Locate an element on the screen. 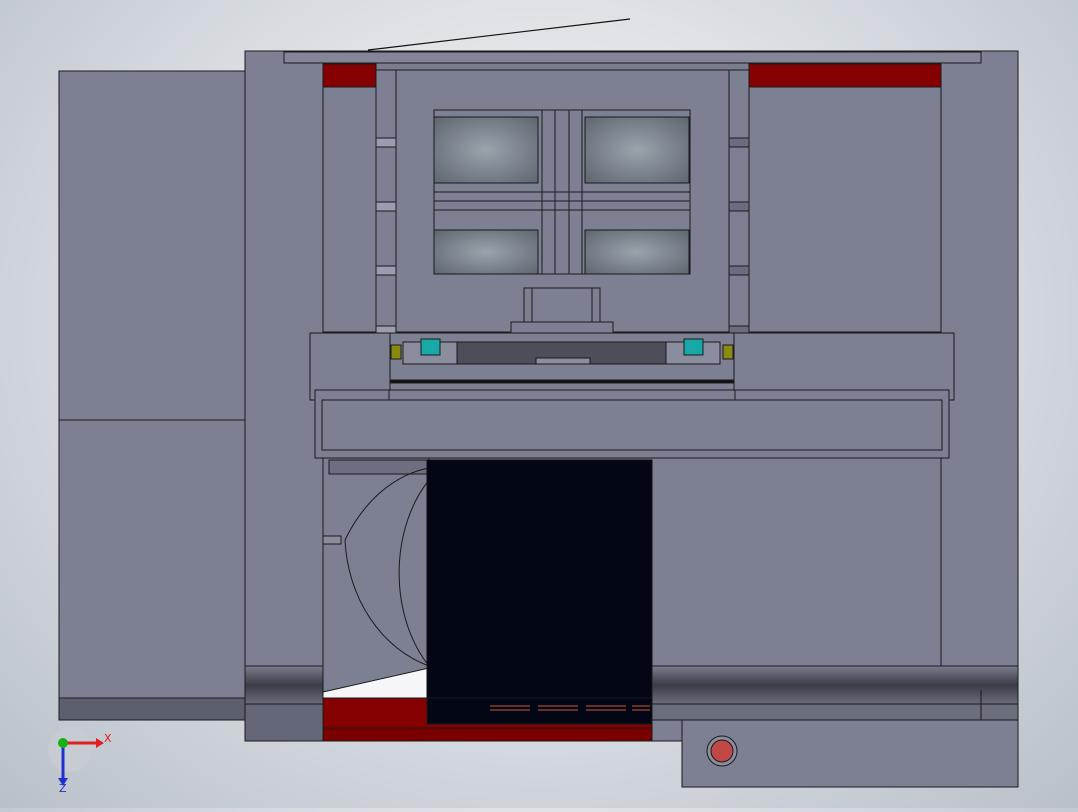  olive-pad-left is located at coordinates (396, 352).